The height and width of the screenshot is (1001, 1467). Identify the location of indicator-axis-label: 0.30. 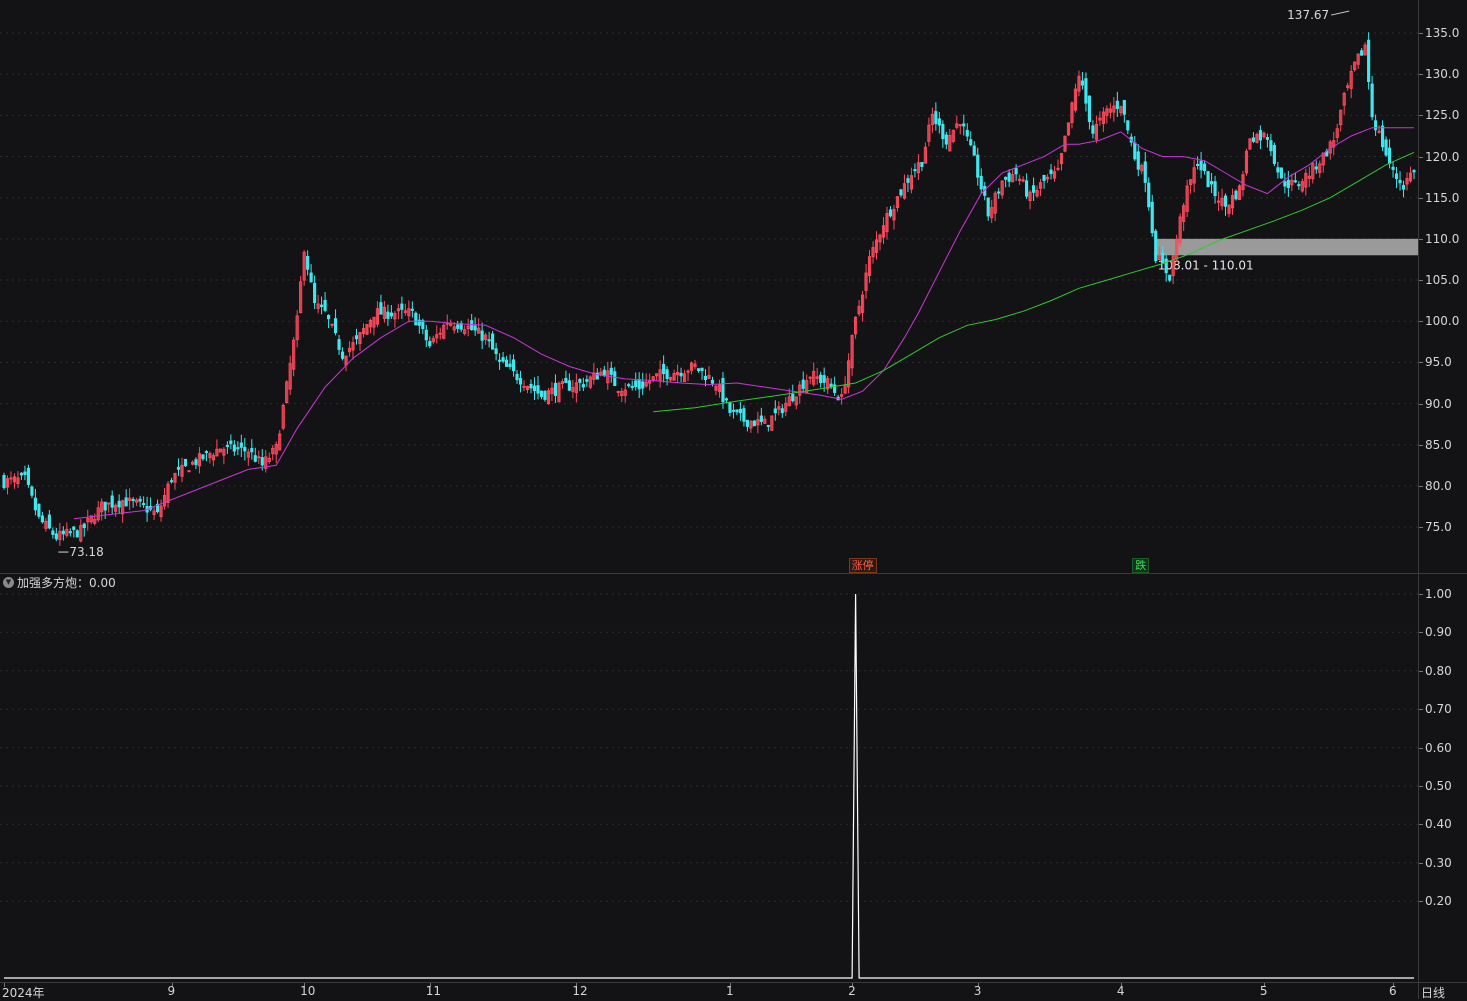
(1438, 862).